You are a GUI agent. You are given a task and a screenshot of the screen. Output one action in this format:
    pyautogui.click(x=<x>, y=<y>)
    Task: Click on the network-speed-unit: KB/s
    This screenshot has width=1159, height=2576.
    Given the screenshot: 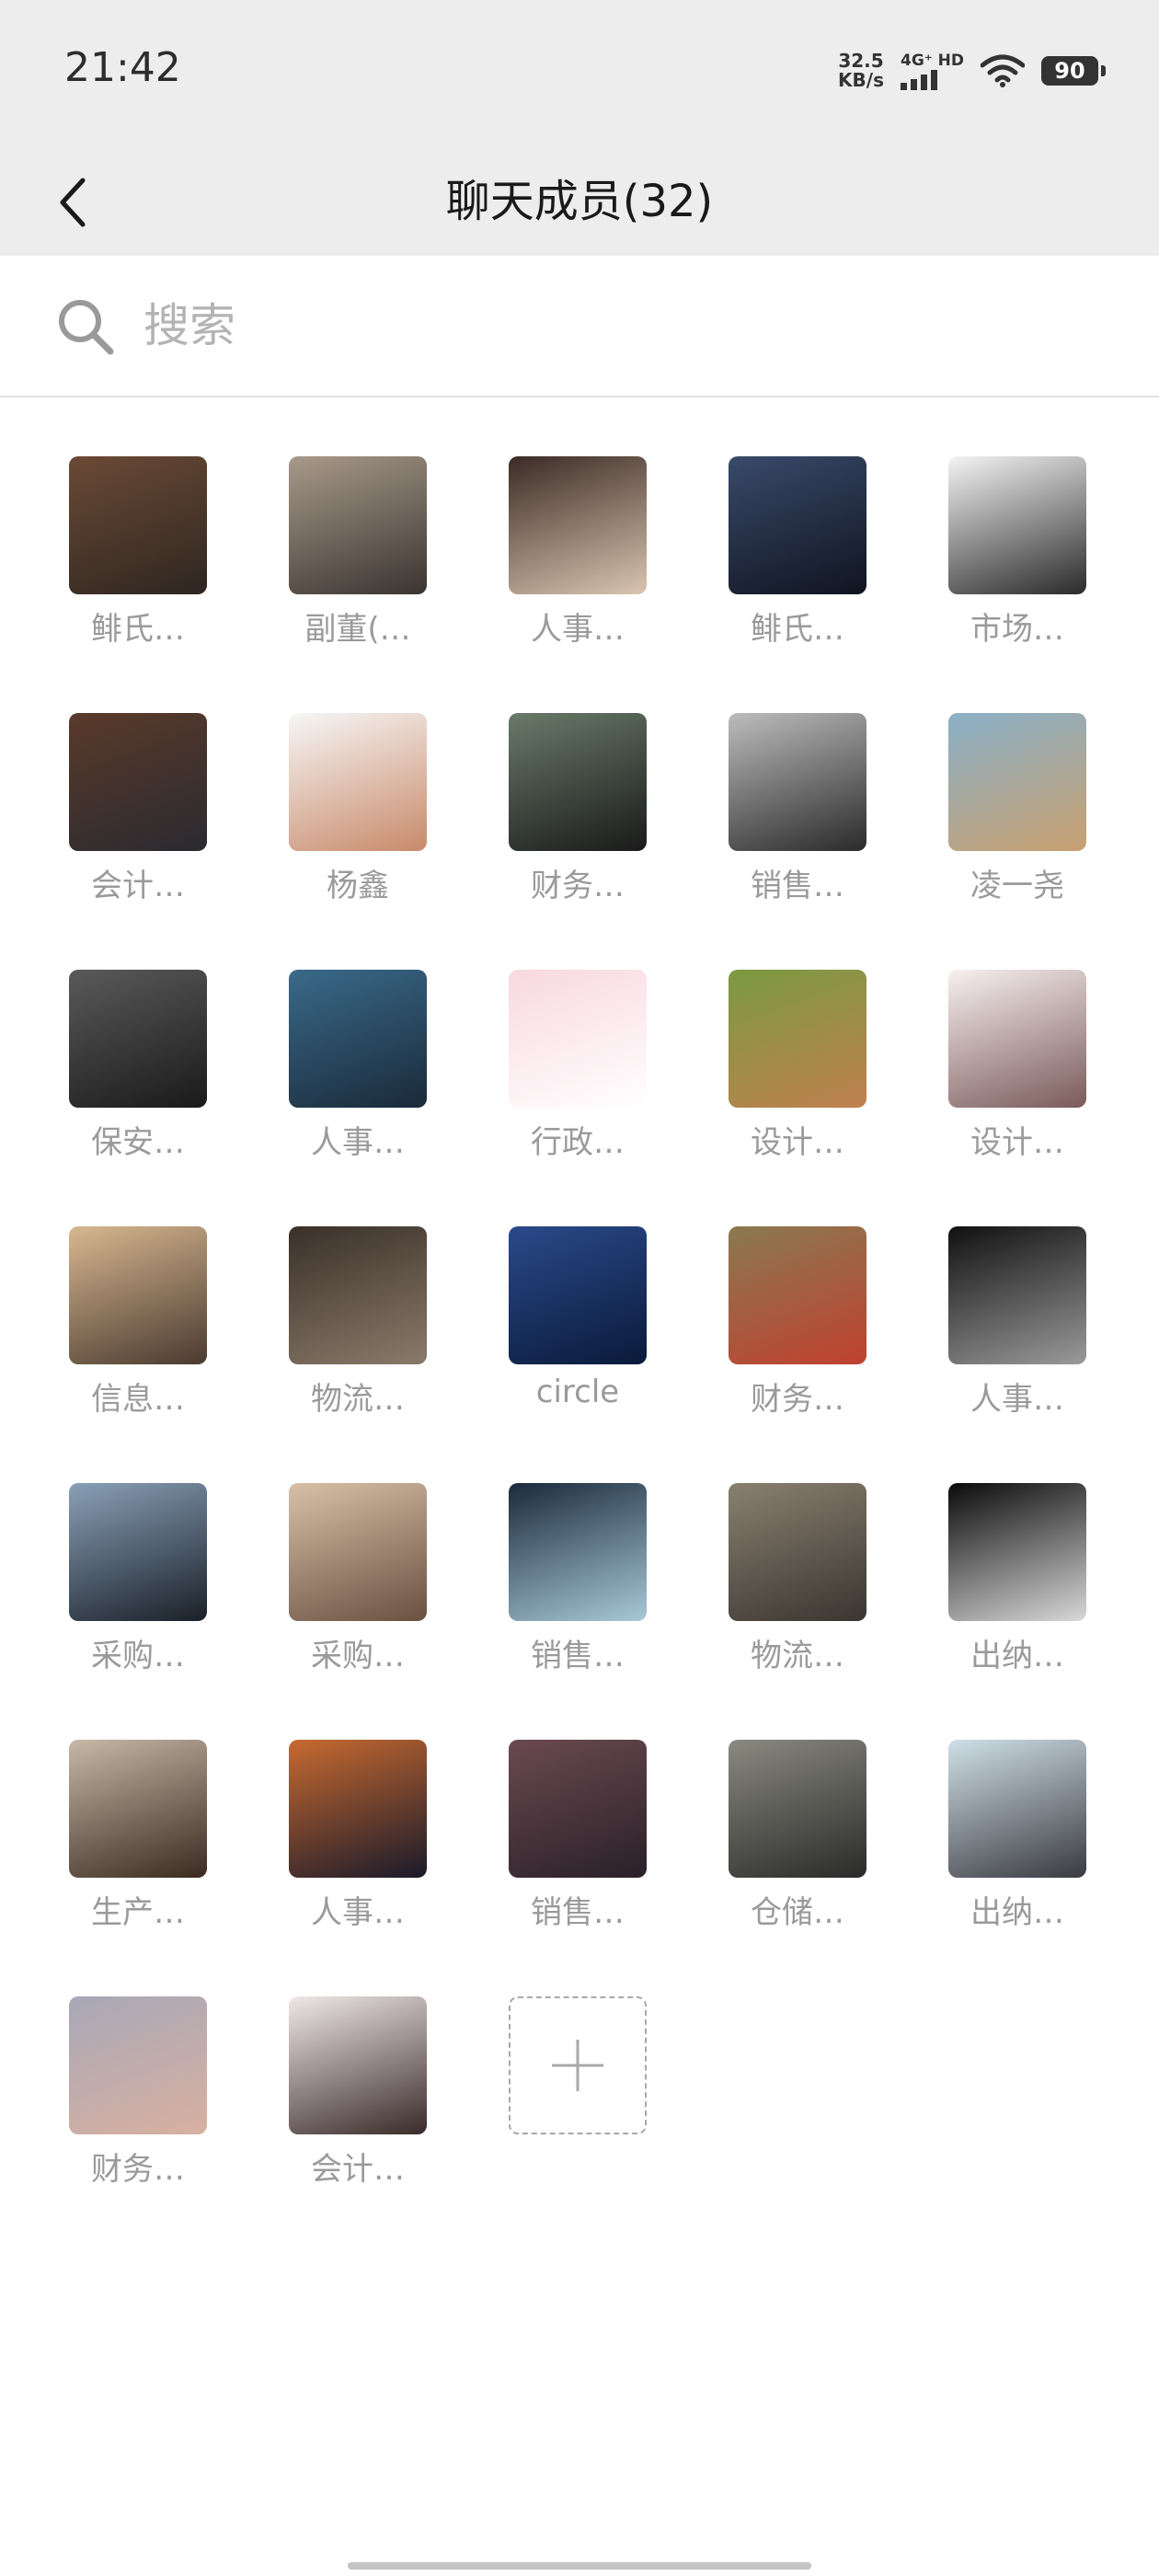 What is the action you would take?
    pyautogui.click(x=861, y=80)
    